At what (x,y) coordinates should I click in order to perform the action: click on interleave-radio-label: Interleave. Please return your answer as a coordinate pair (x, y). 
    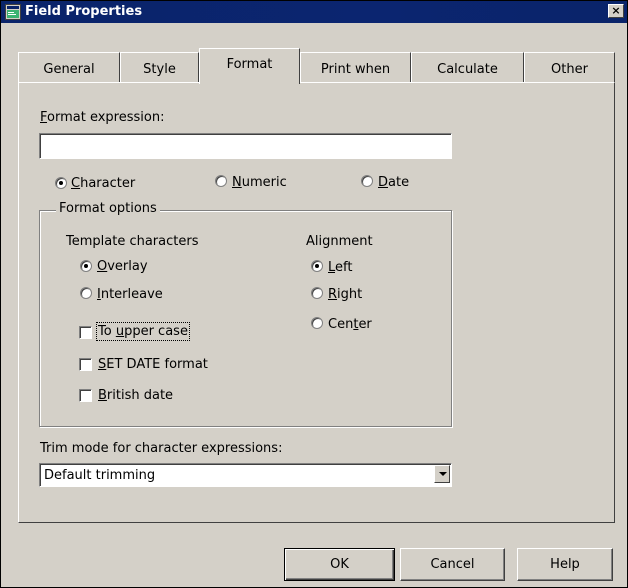
    Looking at the image, I should click on (130, 294).